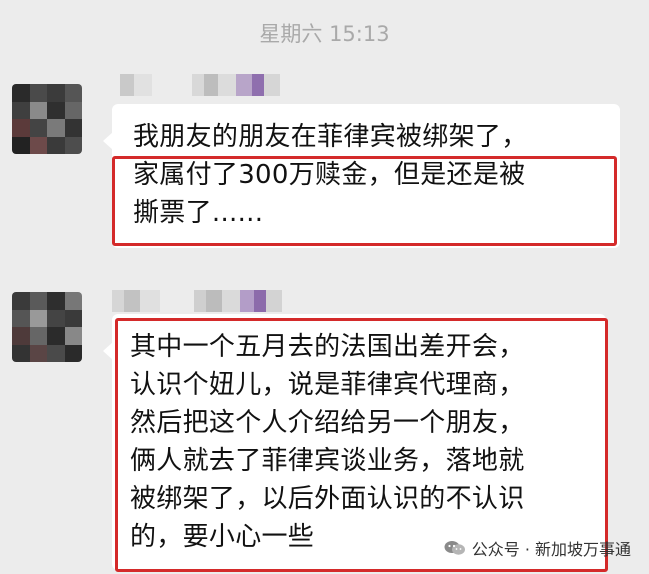  I want to click on red-highlight-box, so click(364, 201).